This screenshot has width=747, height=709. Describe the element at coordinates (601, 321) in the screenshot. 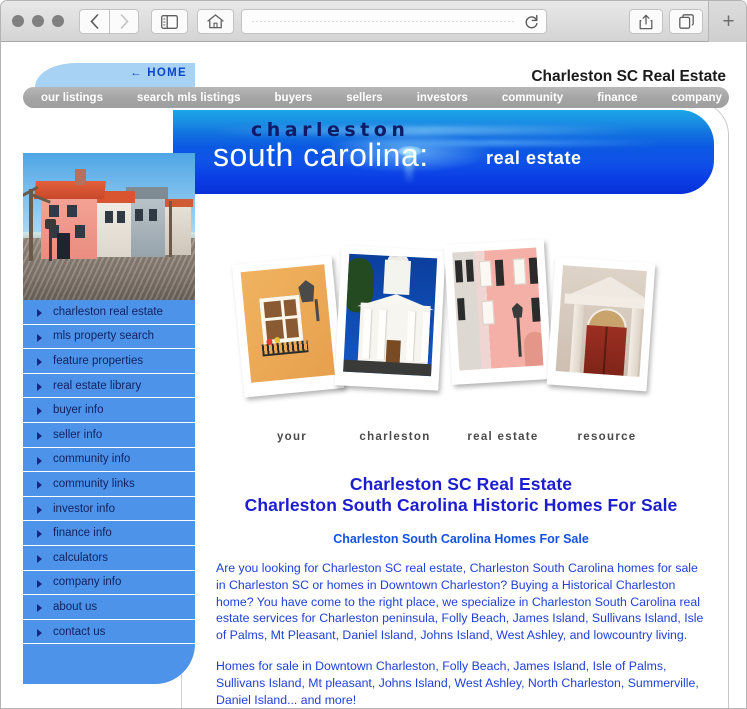

I see `photo-red-door` at that location.